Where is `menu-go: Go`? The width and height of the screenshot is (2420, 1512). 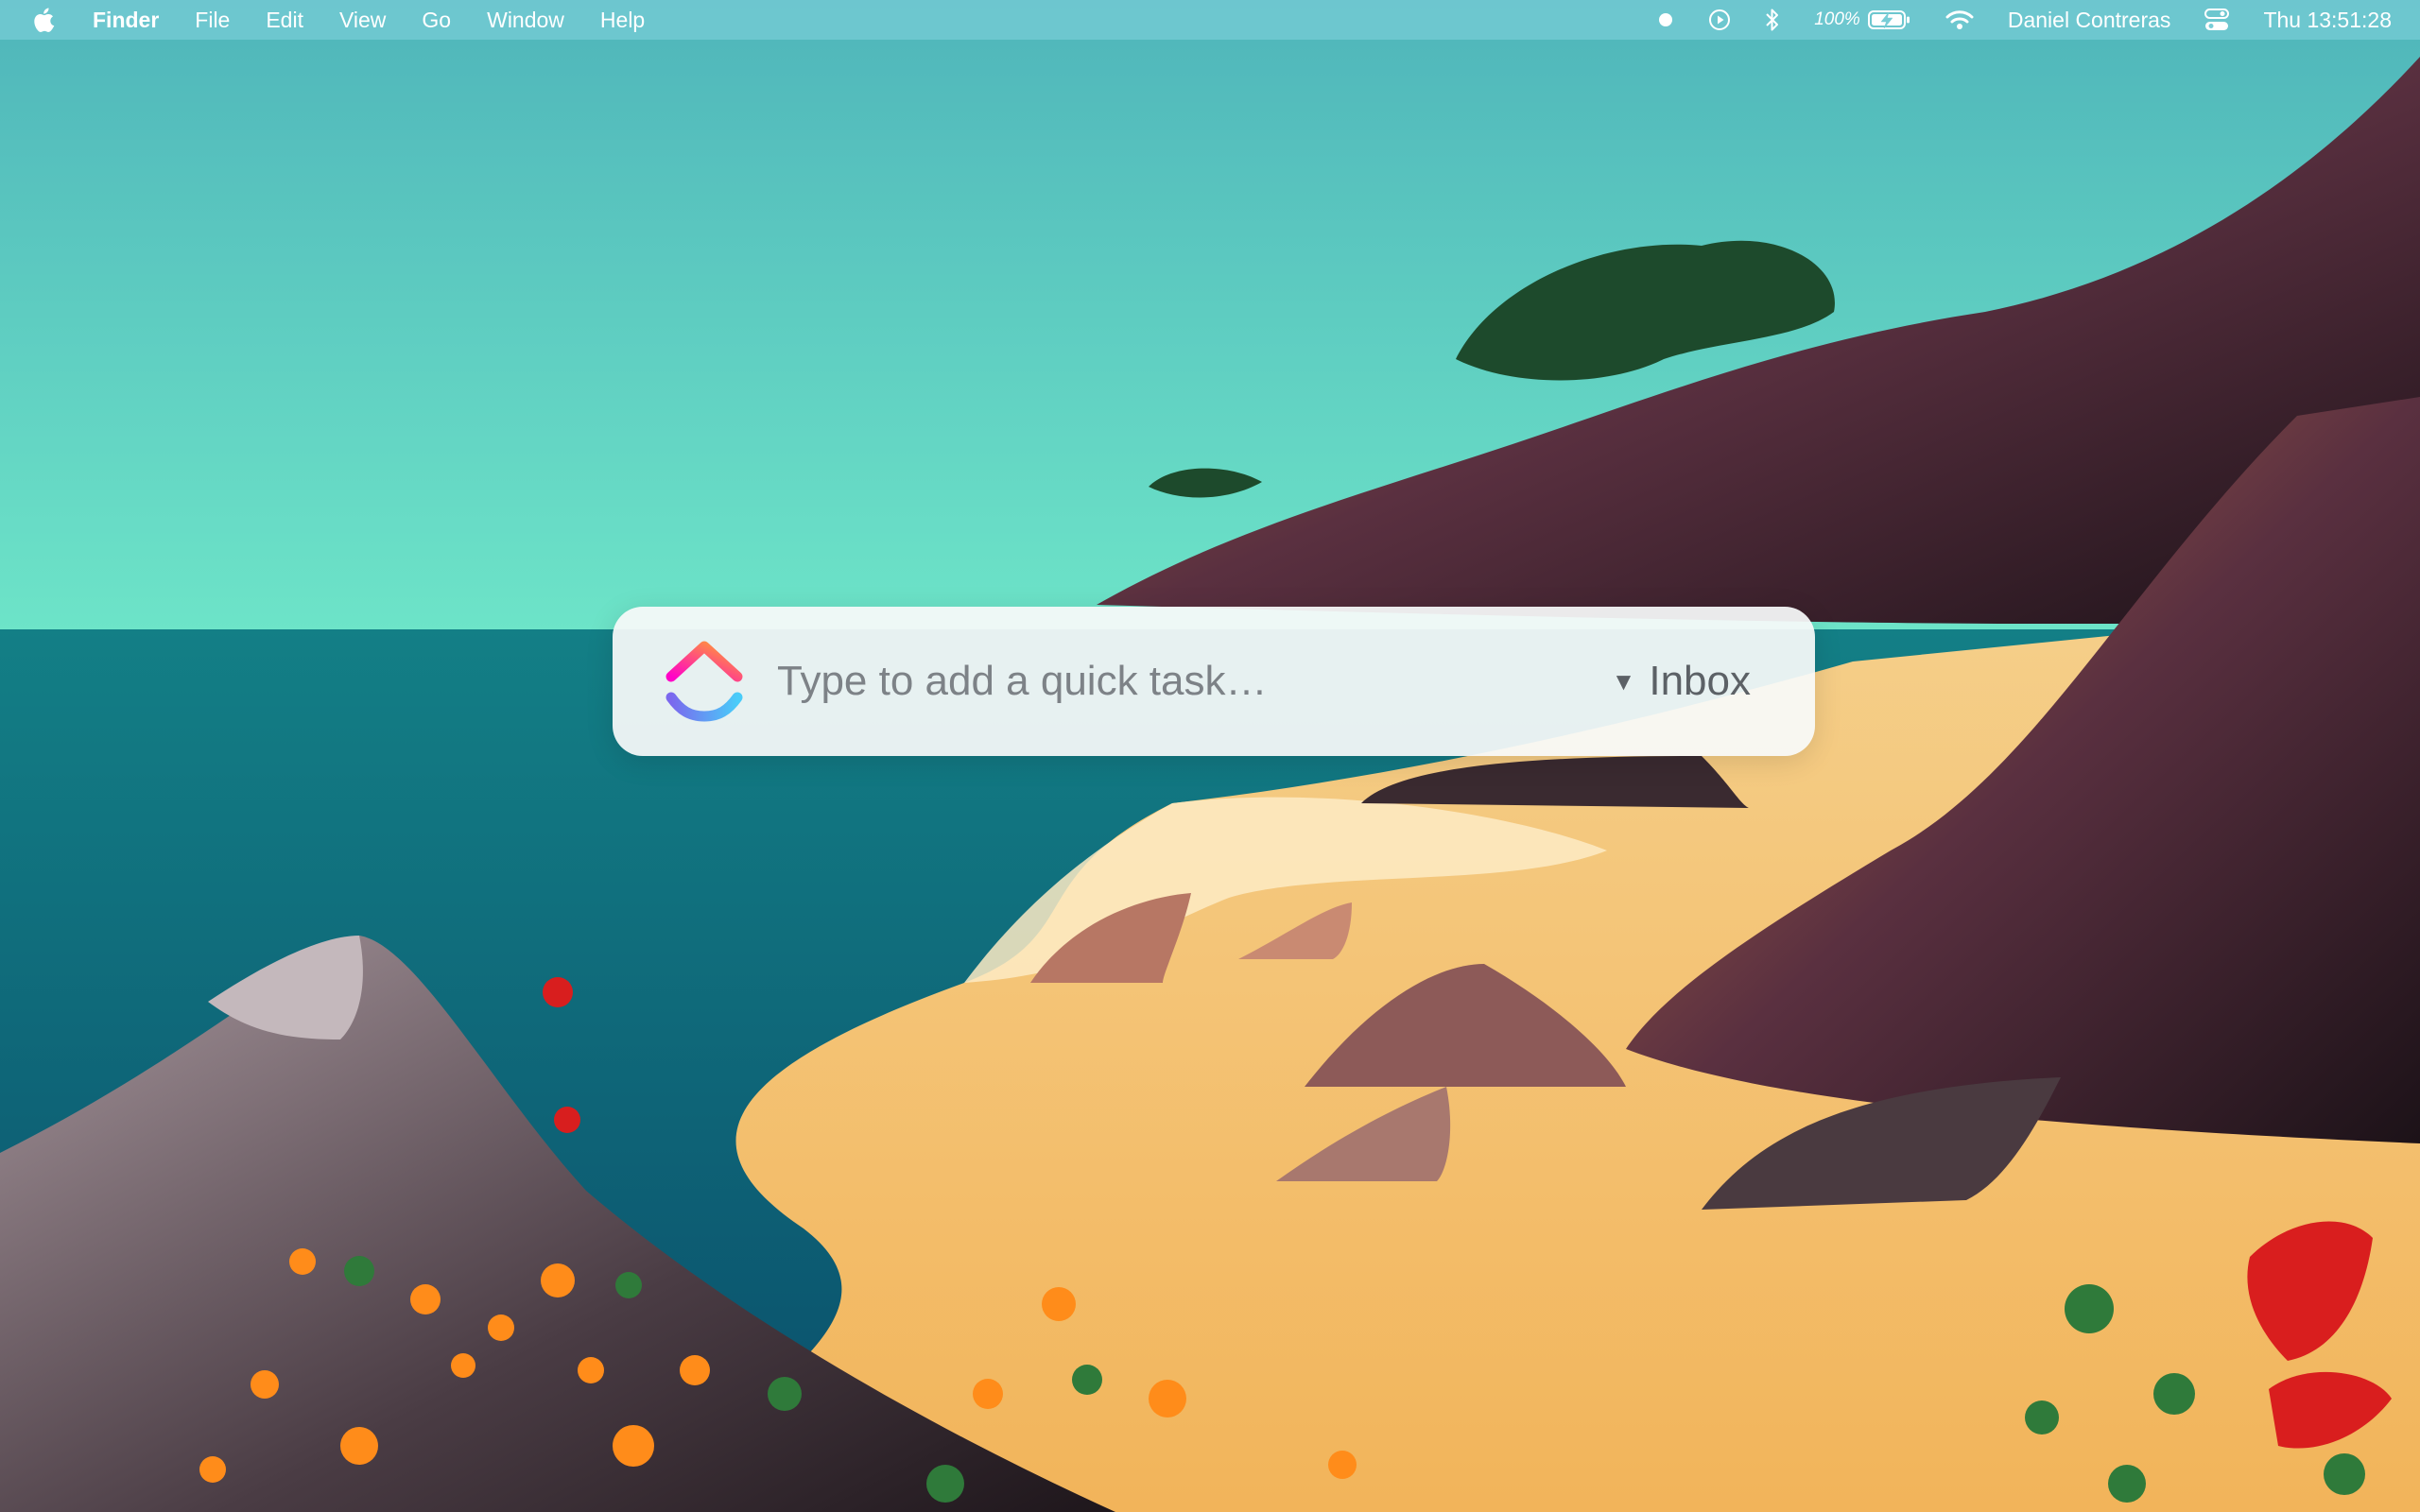
menu-go: Go is located at coordinates (437, 20).